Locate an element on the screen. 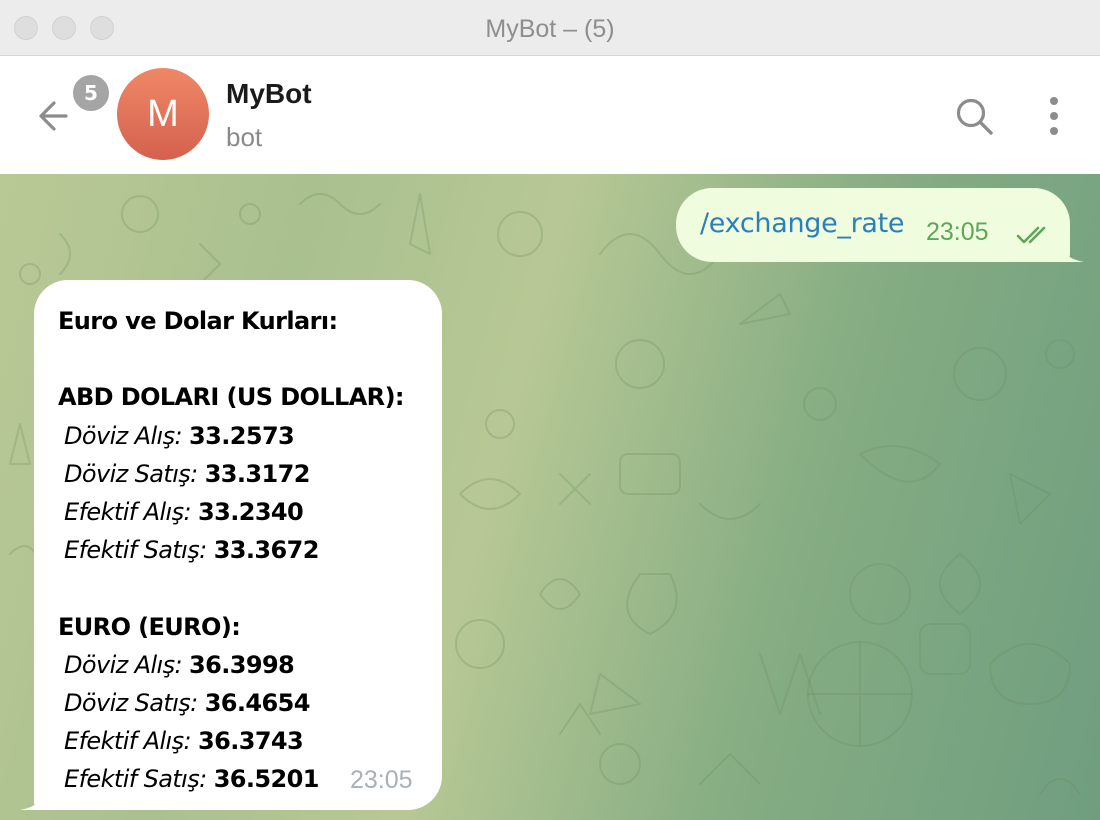 This screenshot has height=820, width=1100. rate-value: 33.3672 is located at coordinates (266, 550).